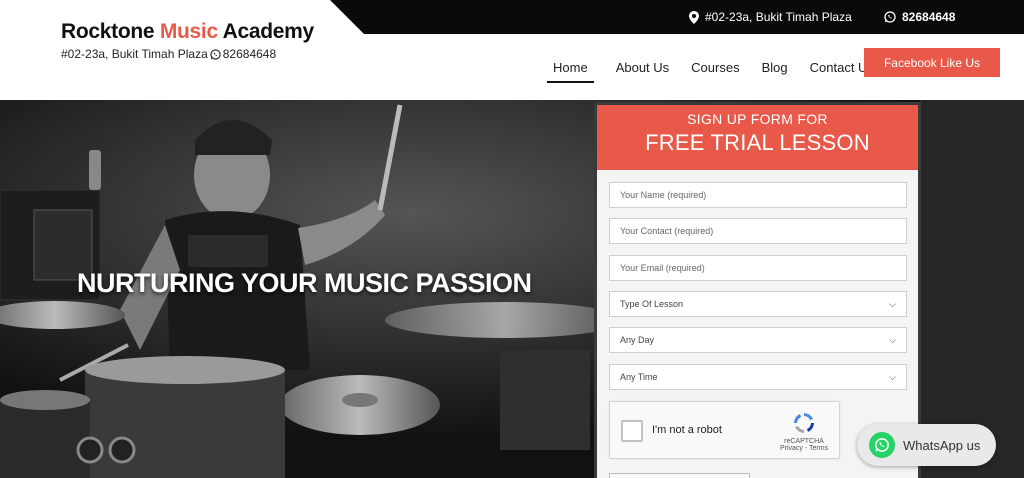  I want to click on submit-button, so click(679, 475).